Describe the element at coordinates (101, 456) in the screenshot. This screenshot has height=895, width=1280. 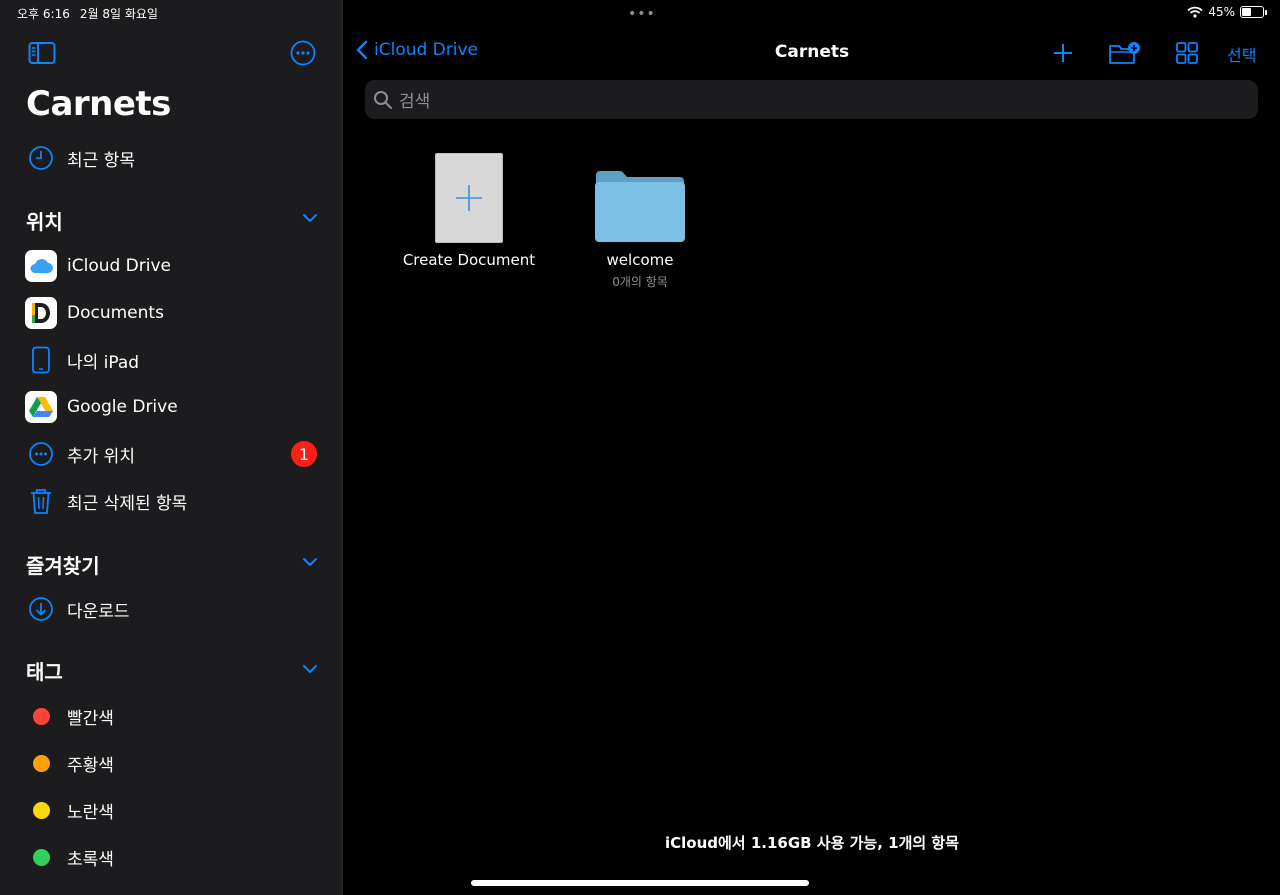
I see `sidebar-item-label: 추가 위치` at that location.